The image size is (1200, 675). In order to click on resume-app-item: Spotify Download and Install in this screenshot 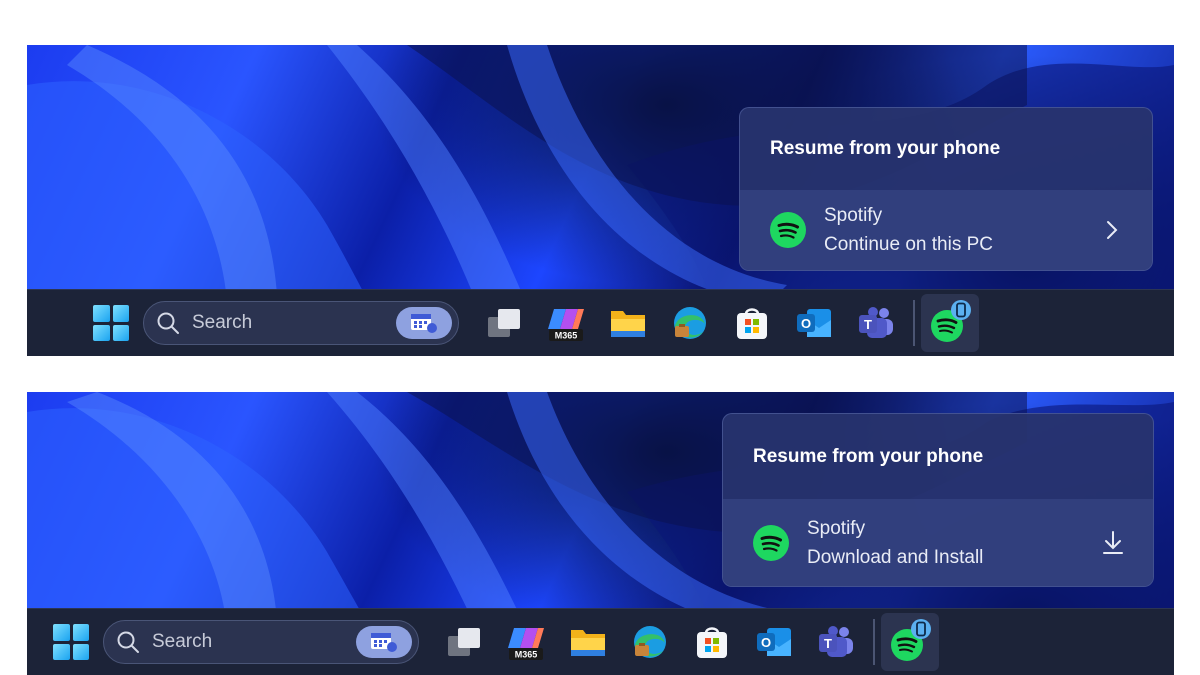, I will do `click(938, 542)`.